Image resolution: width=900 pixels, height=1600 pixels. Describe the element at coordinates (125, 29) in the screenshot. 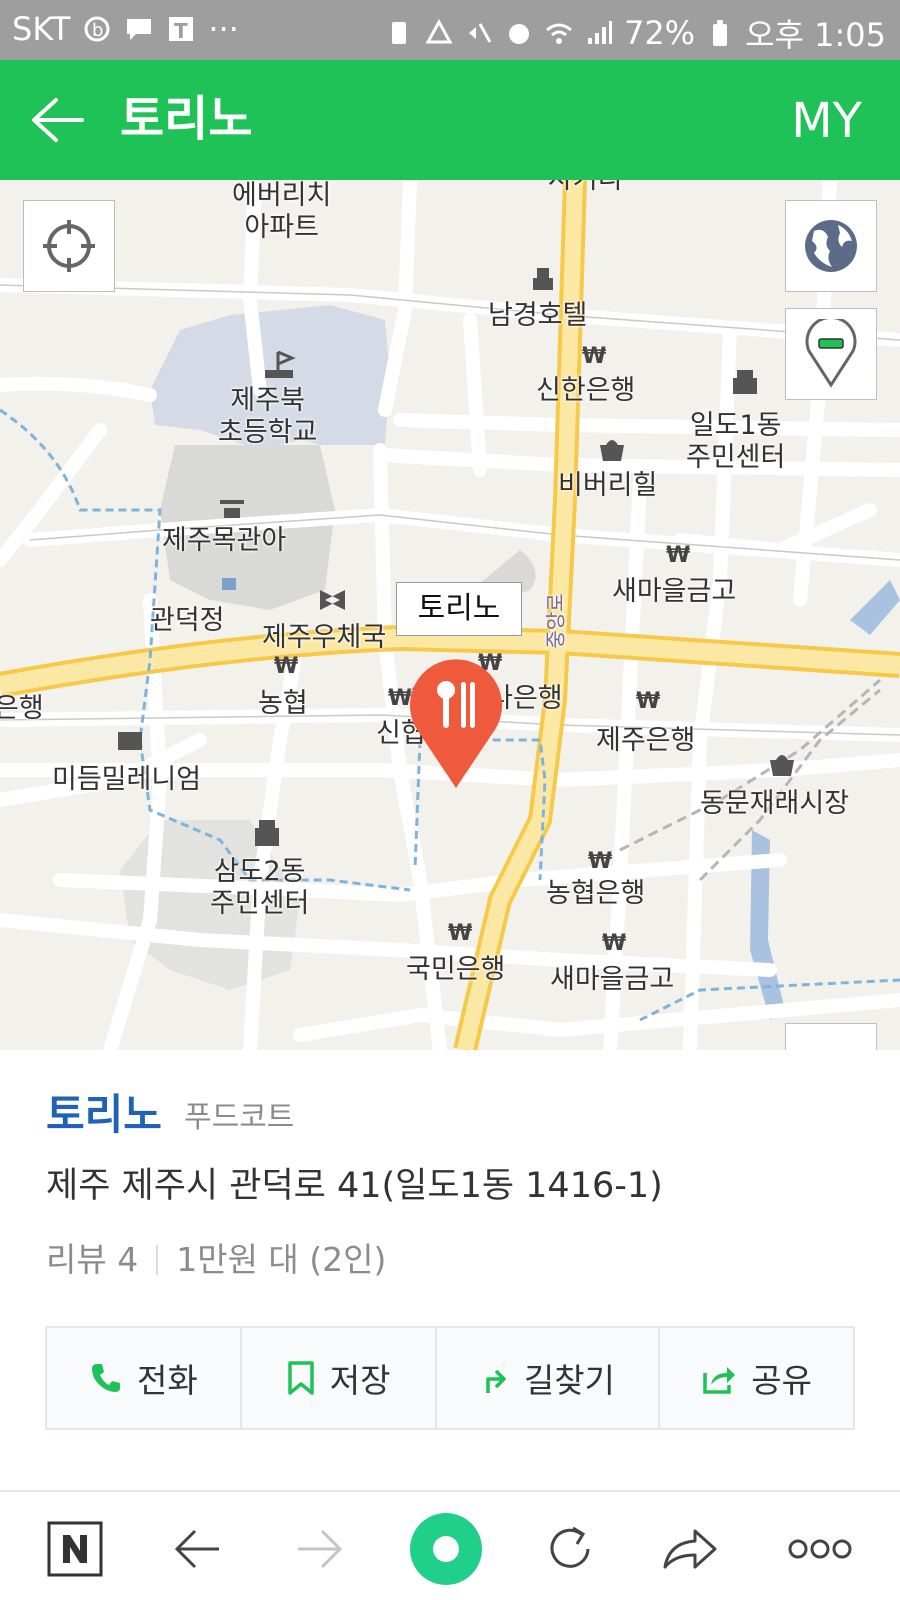

I see `status-left: SKT b T ···` at that location.